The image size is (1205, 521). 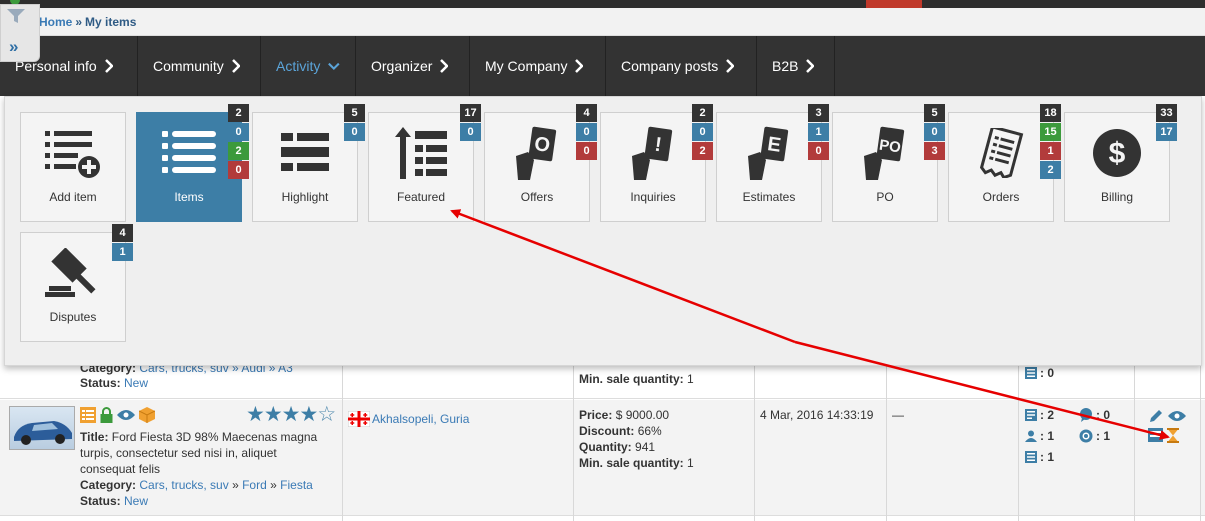 I want to click on support-stat: : 1, so click(x=1094, y=436).